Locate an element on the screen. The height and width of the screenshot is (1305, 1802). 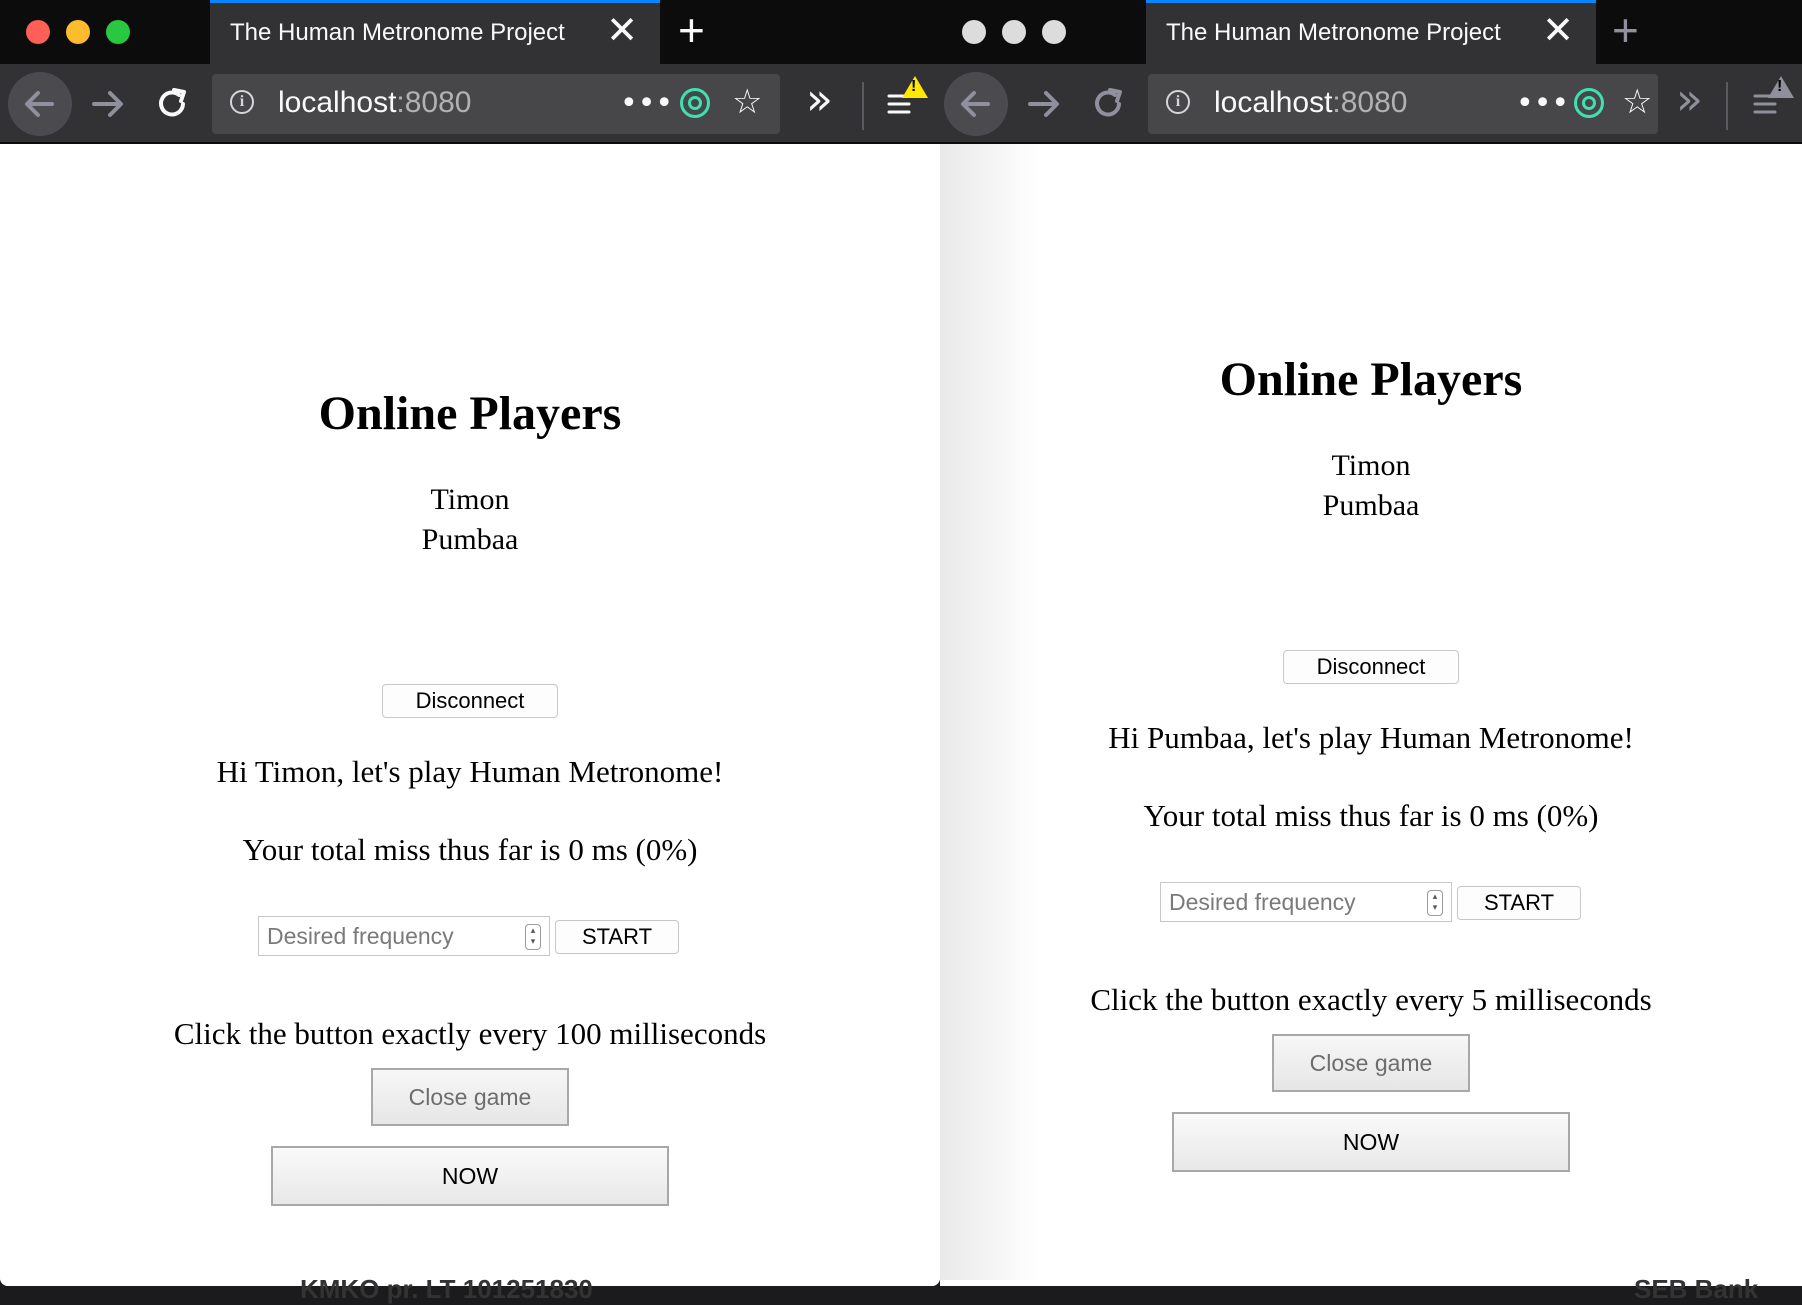
desktop-text-left: KMKO pr. LT 101251830 is located at coordinates (446, 1289).